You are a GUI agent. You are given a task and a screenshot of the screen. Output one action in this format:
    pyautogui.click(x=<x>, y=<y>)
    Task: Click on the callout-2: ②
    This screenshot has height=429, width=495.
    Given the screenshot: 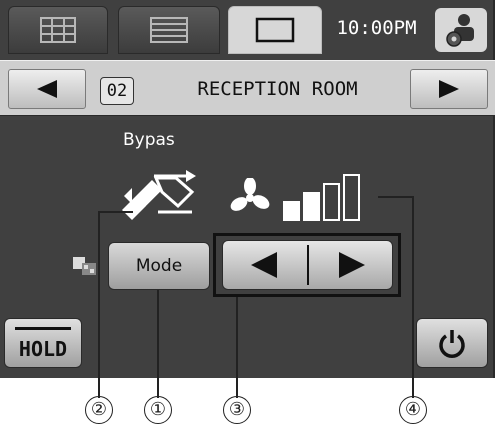 What is the action you would take?
    pyautogui.click(x=99, y=410)
    